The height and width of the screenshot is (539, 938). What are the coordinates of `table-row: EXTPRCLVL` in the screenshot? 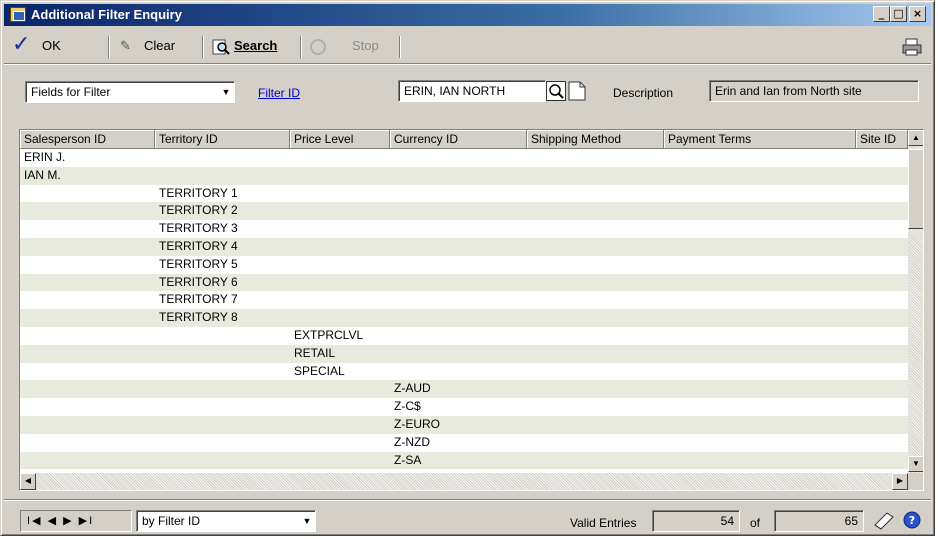 It's located at (464, 335).